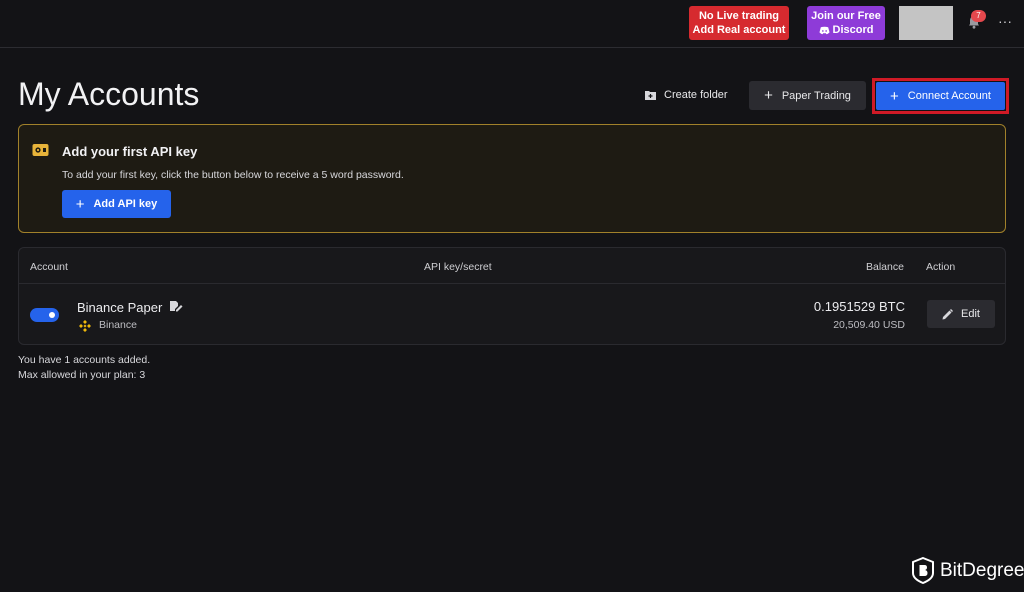 The width and height of the screenshot is (1024, 592). I want to click on discord-button: Join our Free Discord, so click(846, 23).